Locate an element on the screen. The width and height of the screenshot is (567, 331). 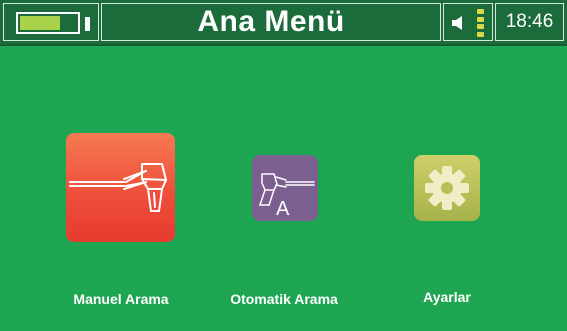
battery-level-fill is located at coordinates (40, 23).